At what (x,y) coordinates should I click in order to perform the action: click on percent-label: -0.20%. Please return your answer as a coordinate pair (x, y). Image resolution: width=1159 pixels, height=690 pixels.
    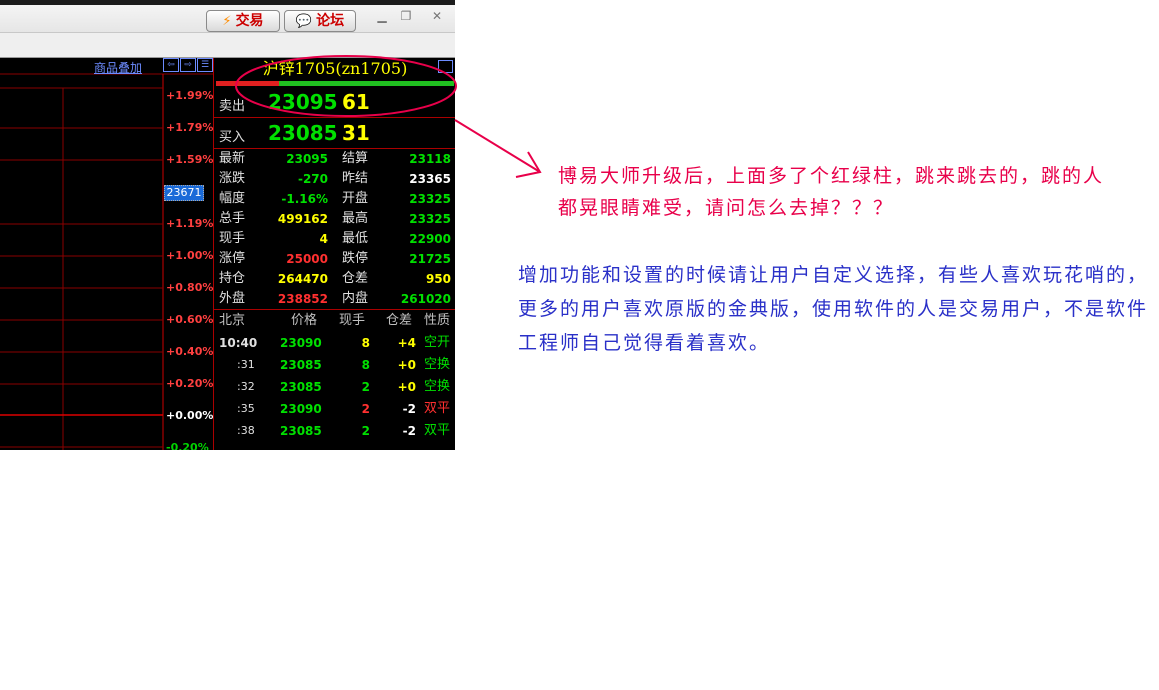
    Looking at the image, I should click on (187, 445).